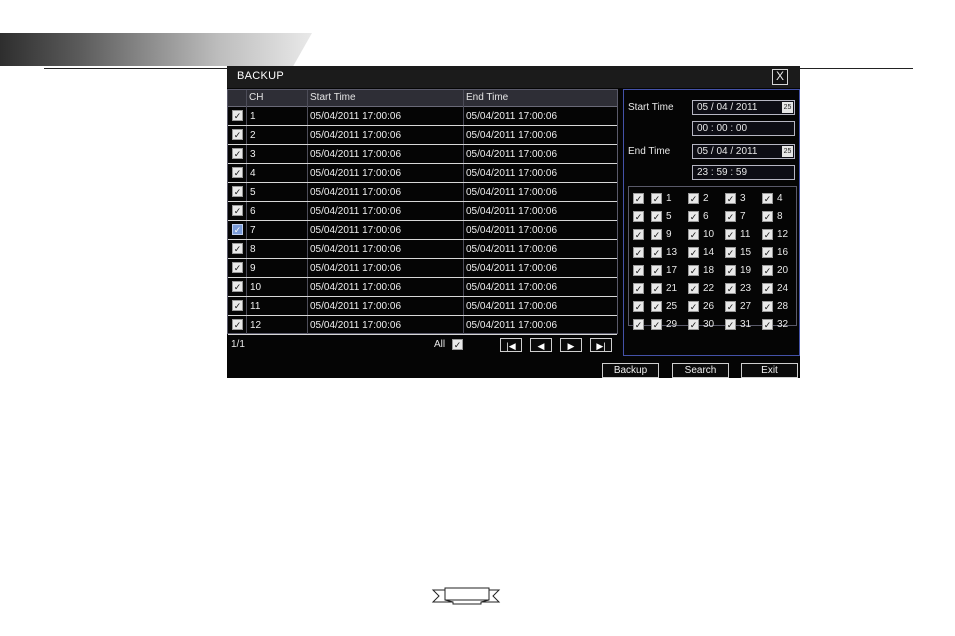 The height and width of the screenshot is (636, 955). I want to click on channel-number: 32, so click(783, 324).